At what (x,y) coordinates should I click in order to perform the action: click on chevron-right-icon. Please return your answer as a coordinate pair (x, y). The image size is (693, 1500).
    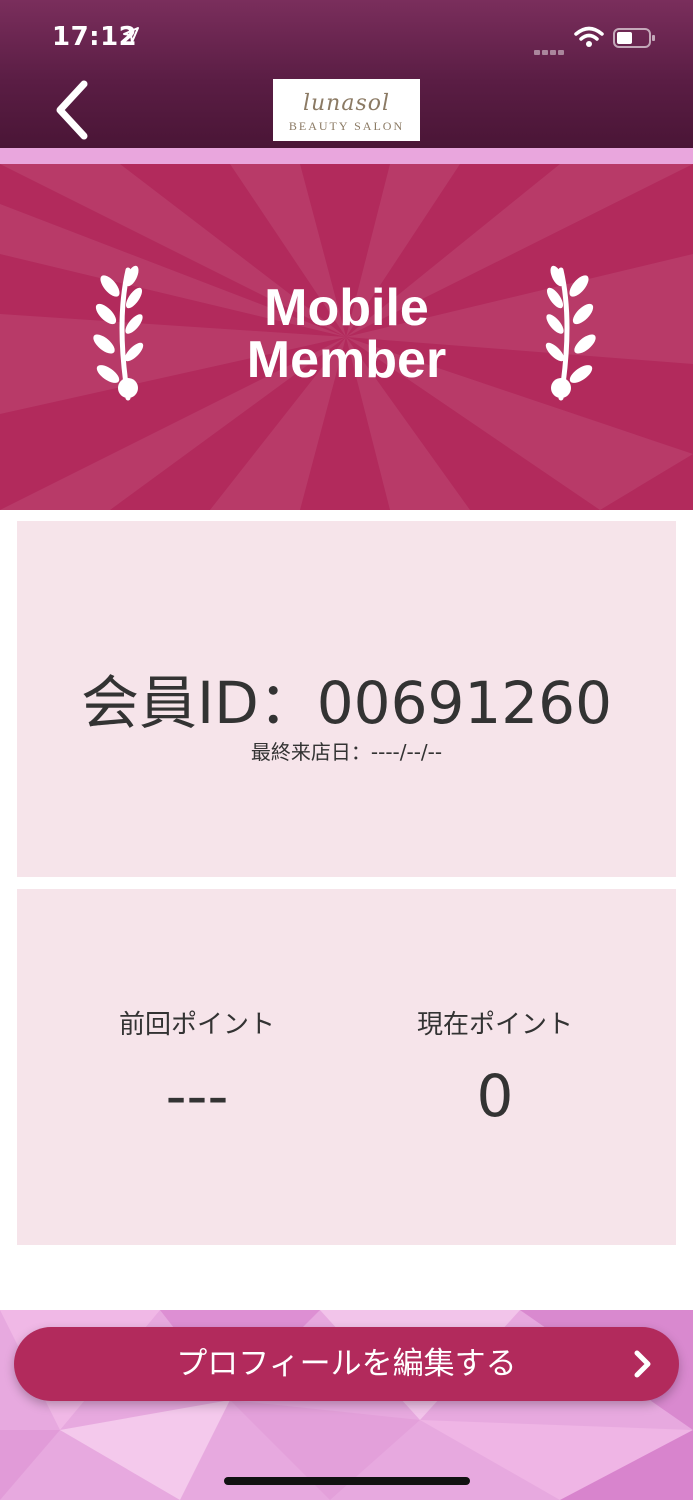
    Looking at the image, I should click on (642, 1364).